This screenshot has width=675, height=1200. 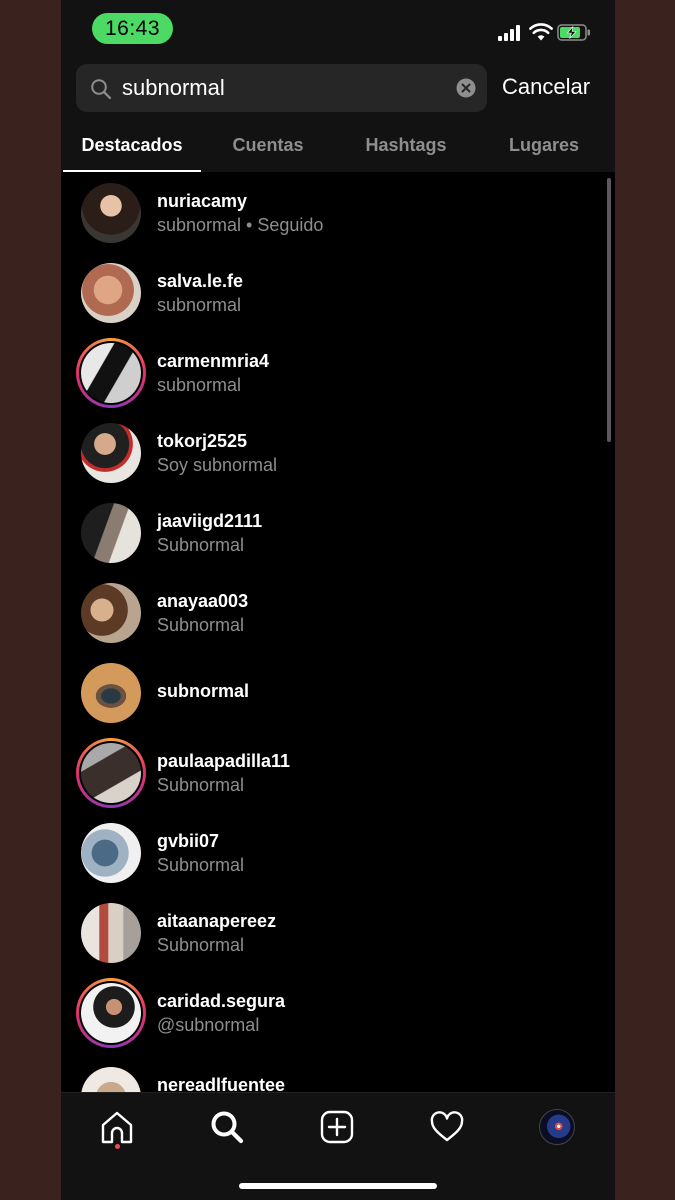 What do you see at coordinates (338, 1186) in the screenshot?
I see `home-indicator` at bounding box center [338, 1186].